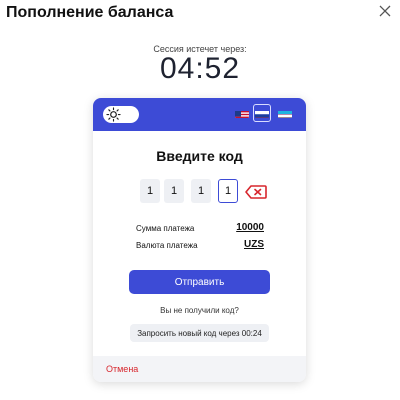 This screenshot has height=400, width=400. I want to click on currency-label: Валюта платежа, so click(167, 245).